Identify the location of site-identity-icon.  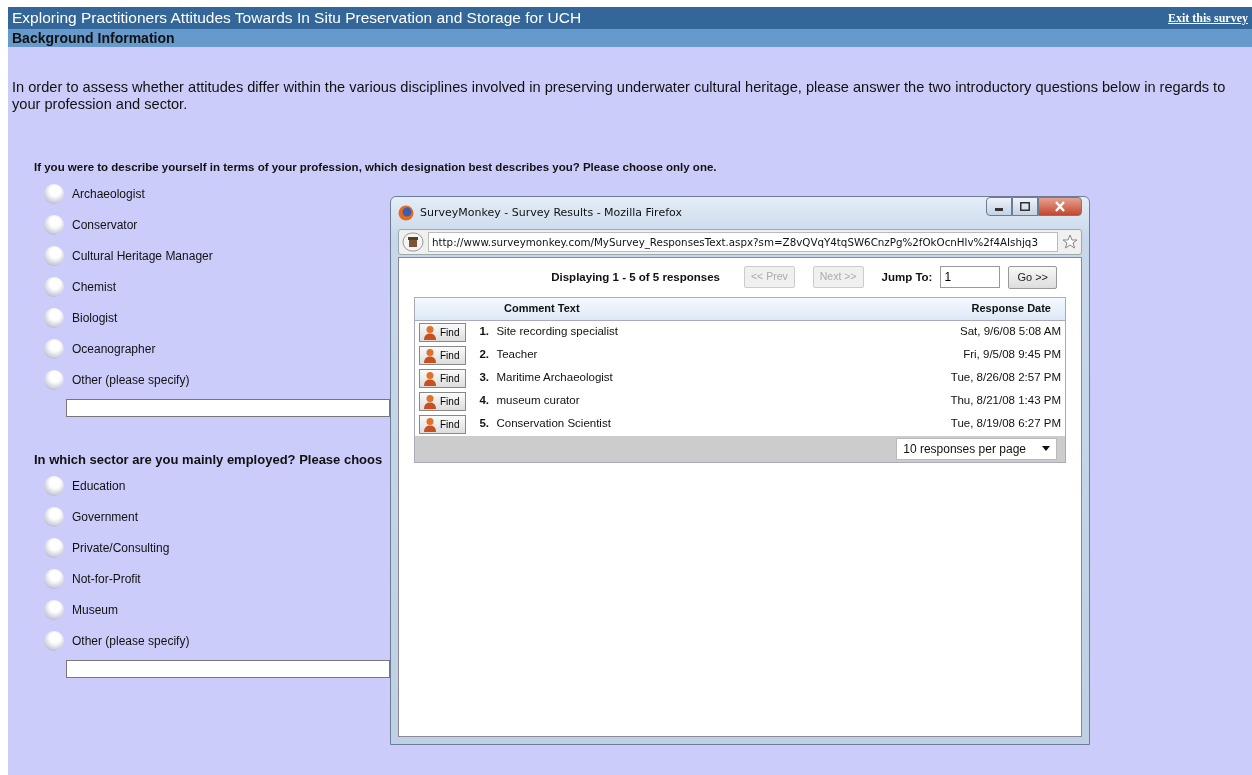
(413, 242).